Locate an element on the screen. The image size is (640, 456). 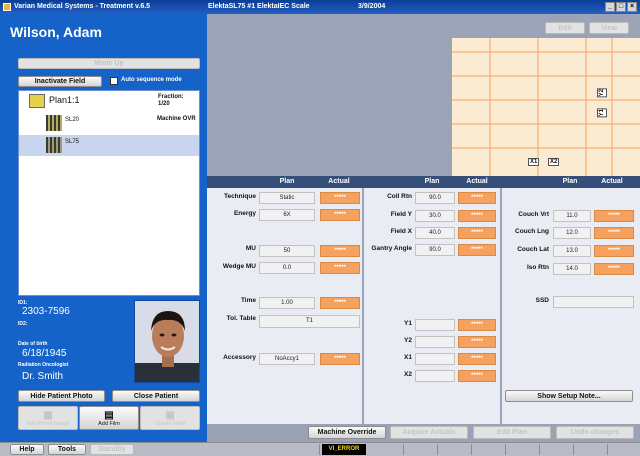
gantry-angle-label: Gantry Angle is located at coordinates (391, 248).